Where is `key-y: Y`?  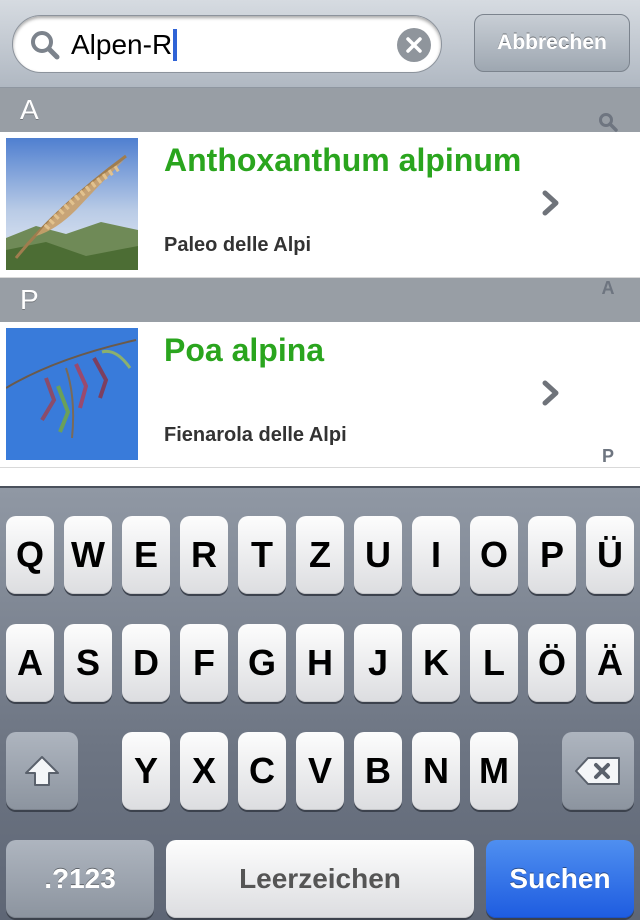
key-y: Y is located at coordinates (146, 771).